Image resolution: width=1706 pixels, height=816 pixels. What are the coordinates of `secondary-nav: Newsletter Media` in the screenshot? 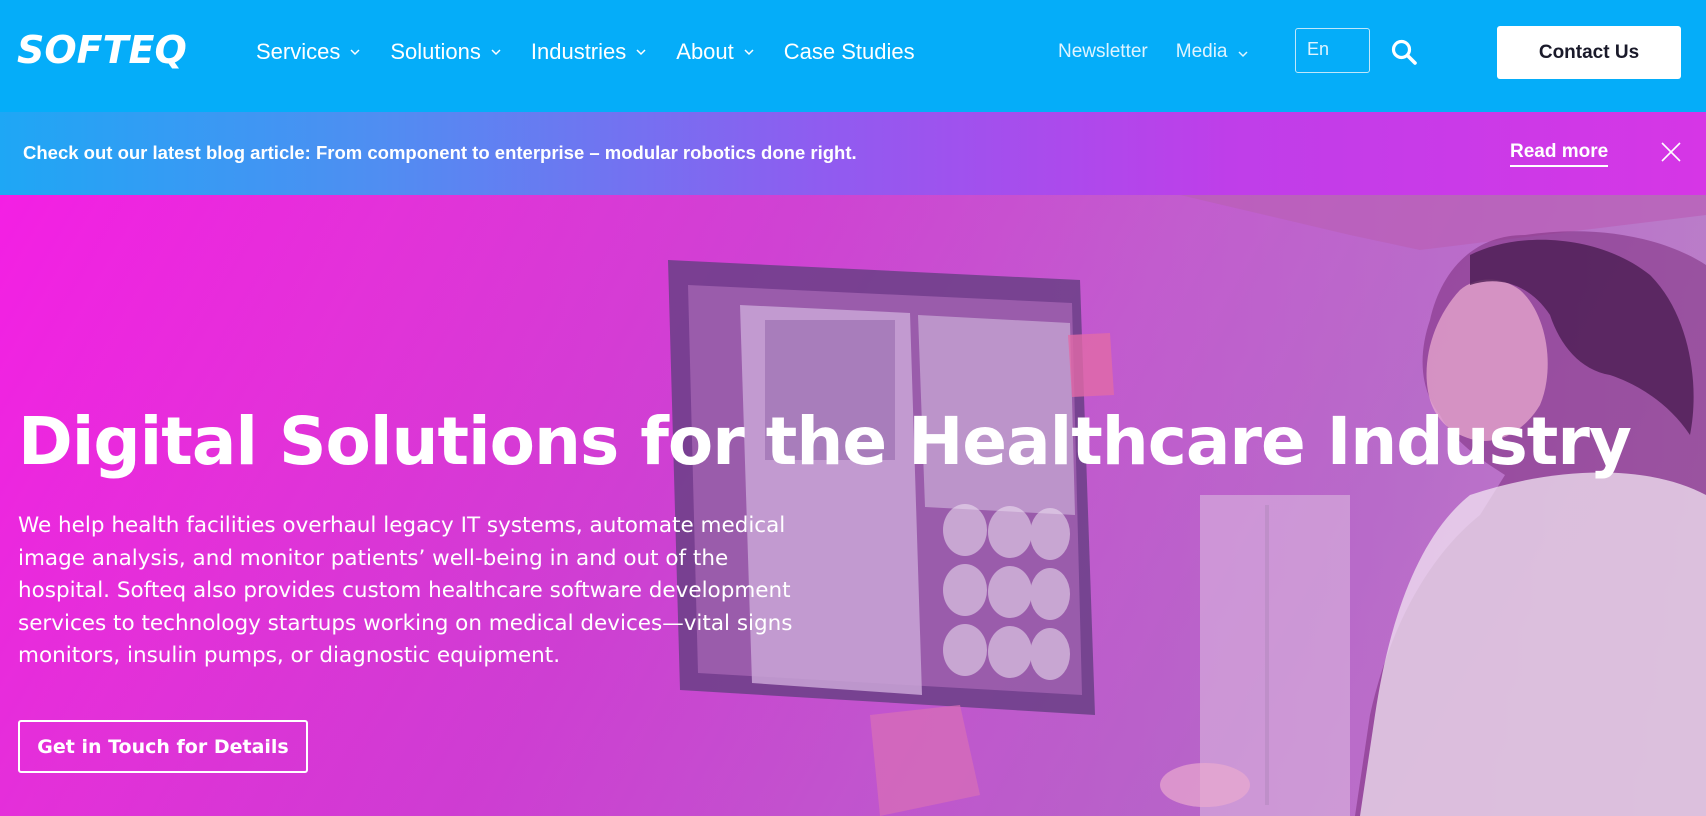 It's located at (1168, 52).